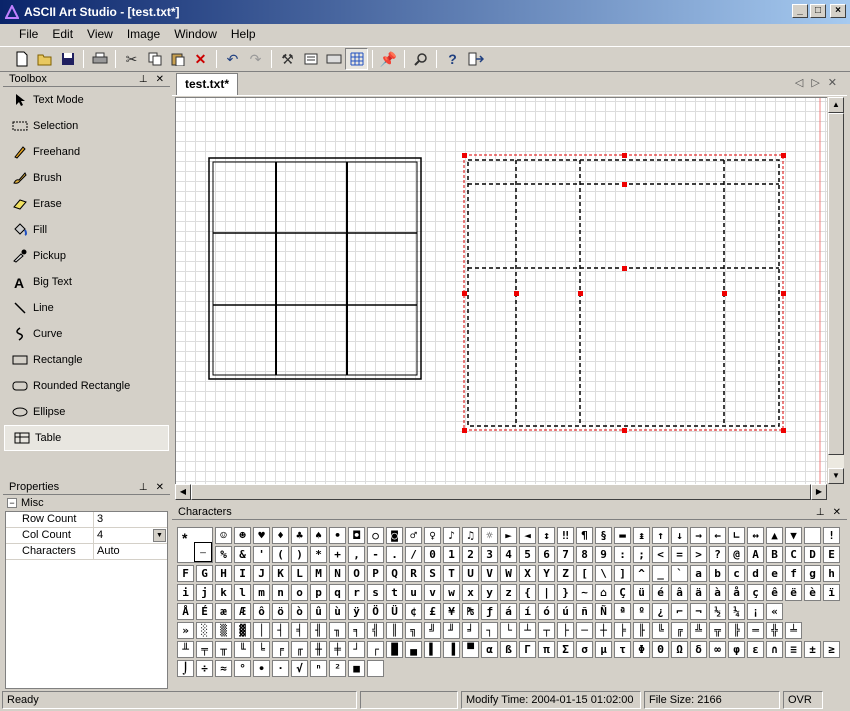 Image resolution: width=850 pixels, height=711 pixels. I want to click on character-cell: ╠, so click(736, 630).